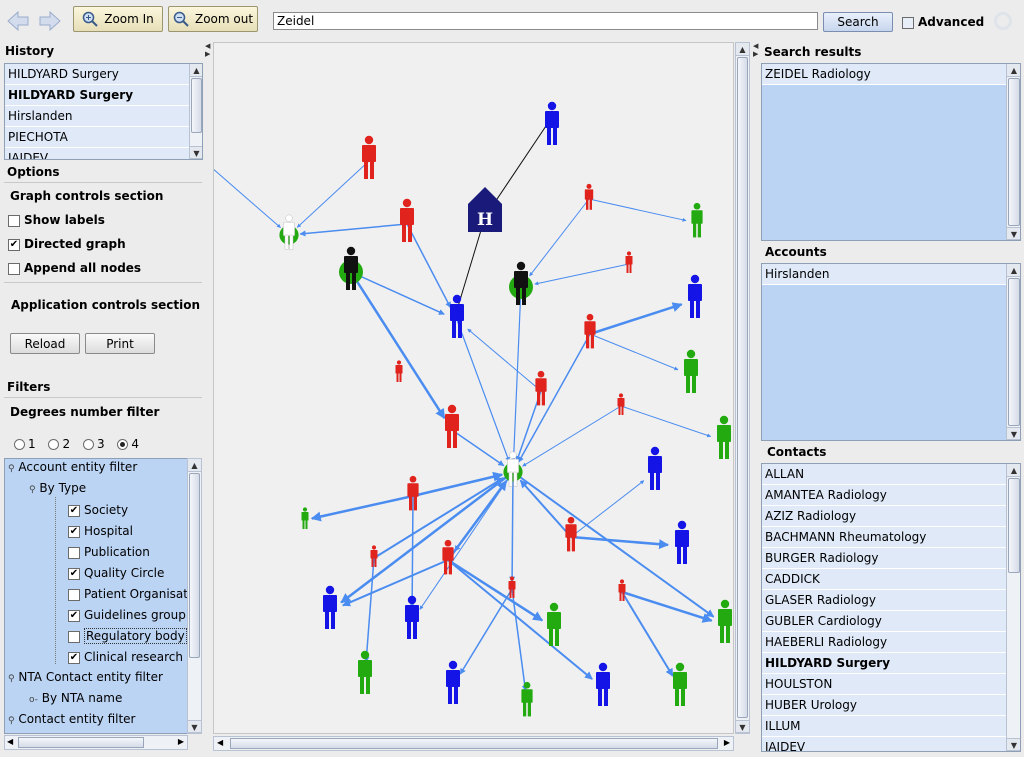  What do you see at coordinates (14, 220) in the screenshot?
I see `show-labels-box` at bounding box center [14, 220].